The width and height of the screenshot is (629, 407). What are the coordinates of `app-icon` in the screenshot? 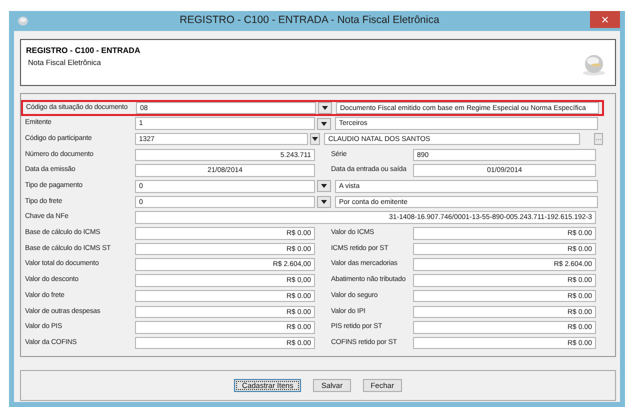 It's located at (23, 21).